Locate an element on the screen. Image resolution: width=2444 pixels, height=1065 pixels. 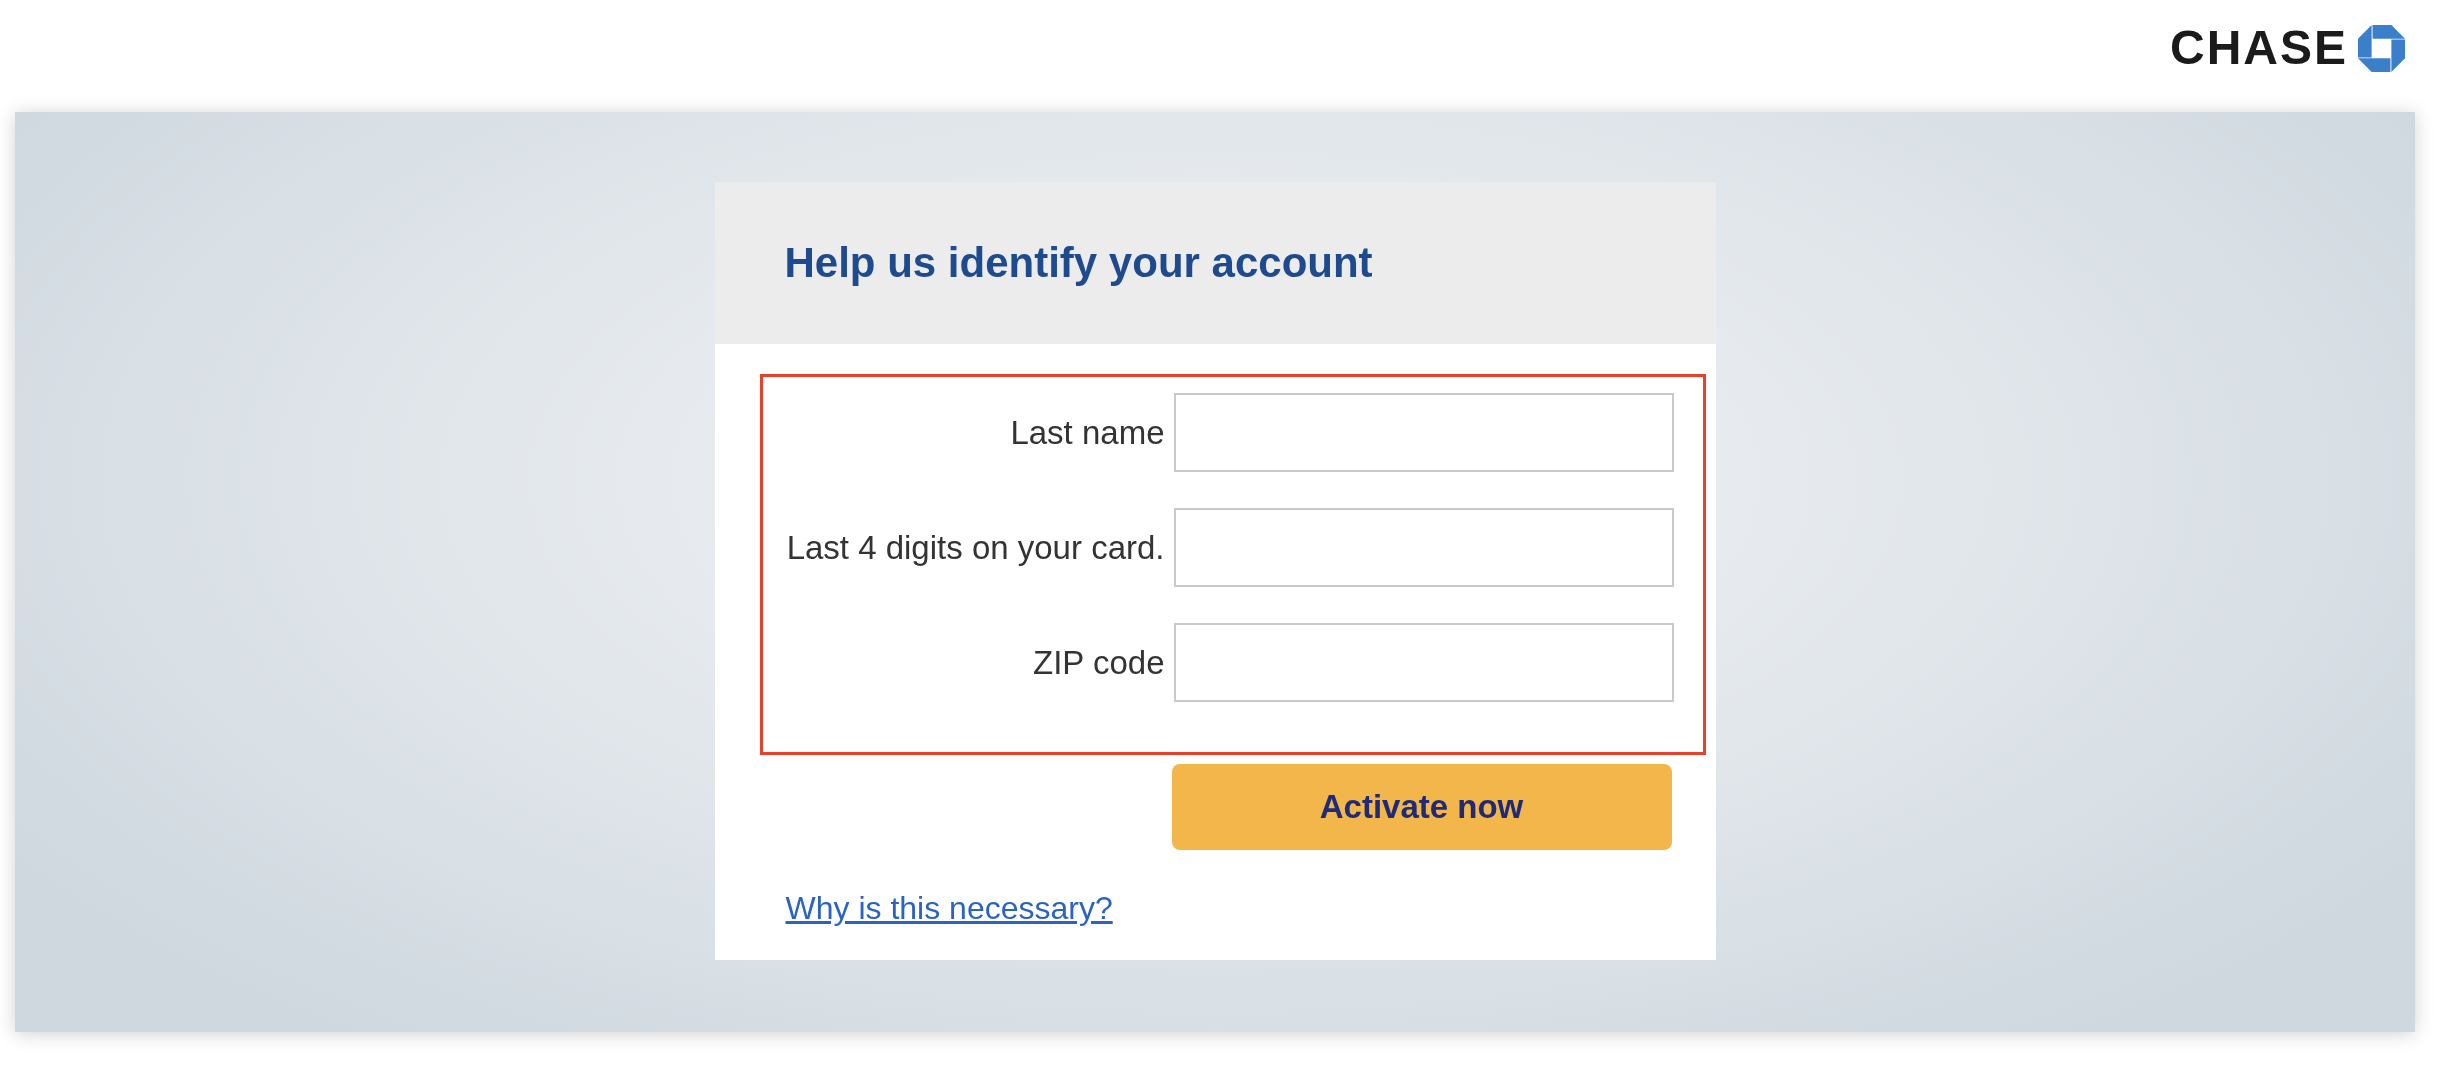
card-title: Help us identify your account is located at coordinates (1078, 262).